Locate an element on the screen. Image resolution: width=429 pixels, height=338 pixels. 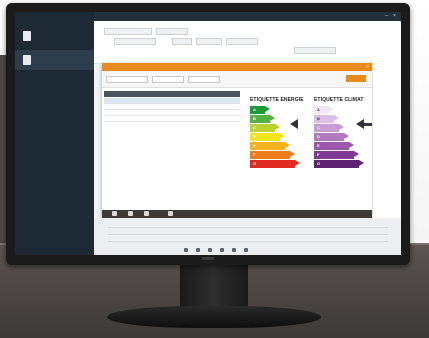
monitor-logo is located at coordinates (208, 258).